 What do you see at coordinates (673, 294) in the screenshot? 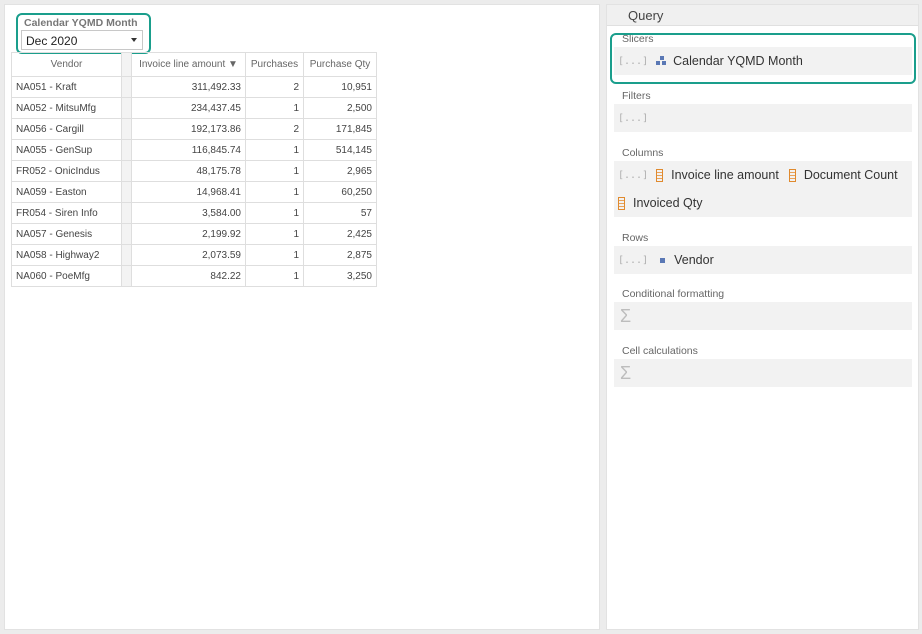
I see `conditional-formatting-label: Conditional formatting` at bounding box center [673, 294].